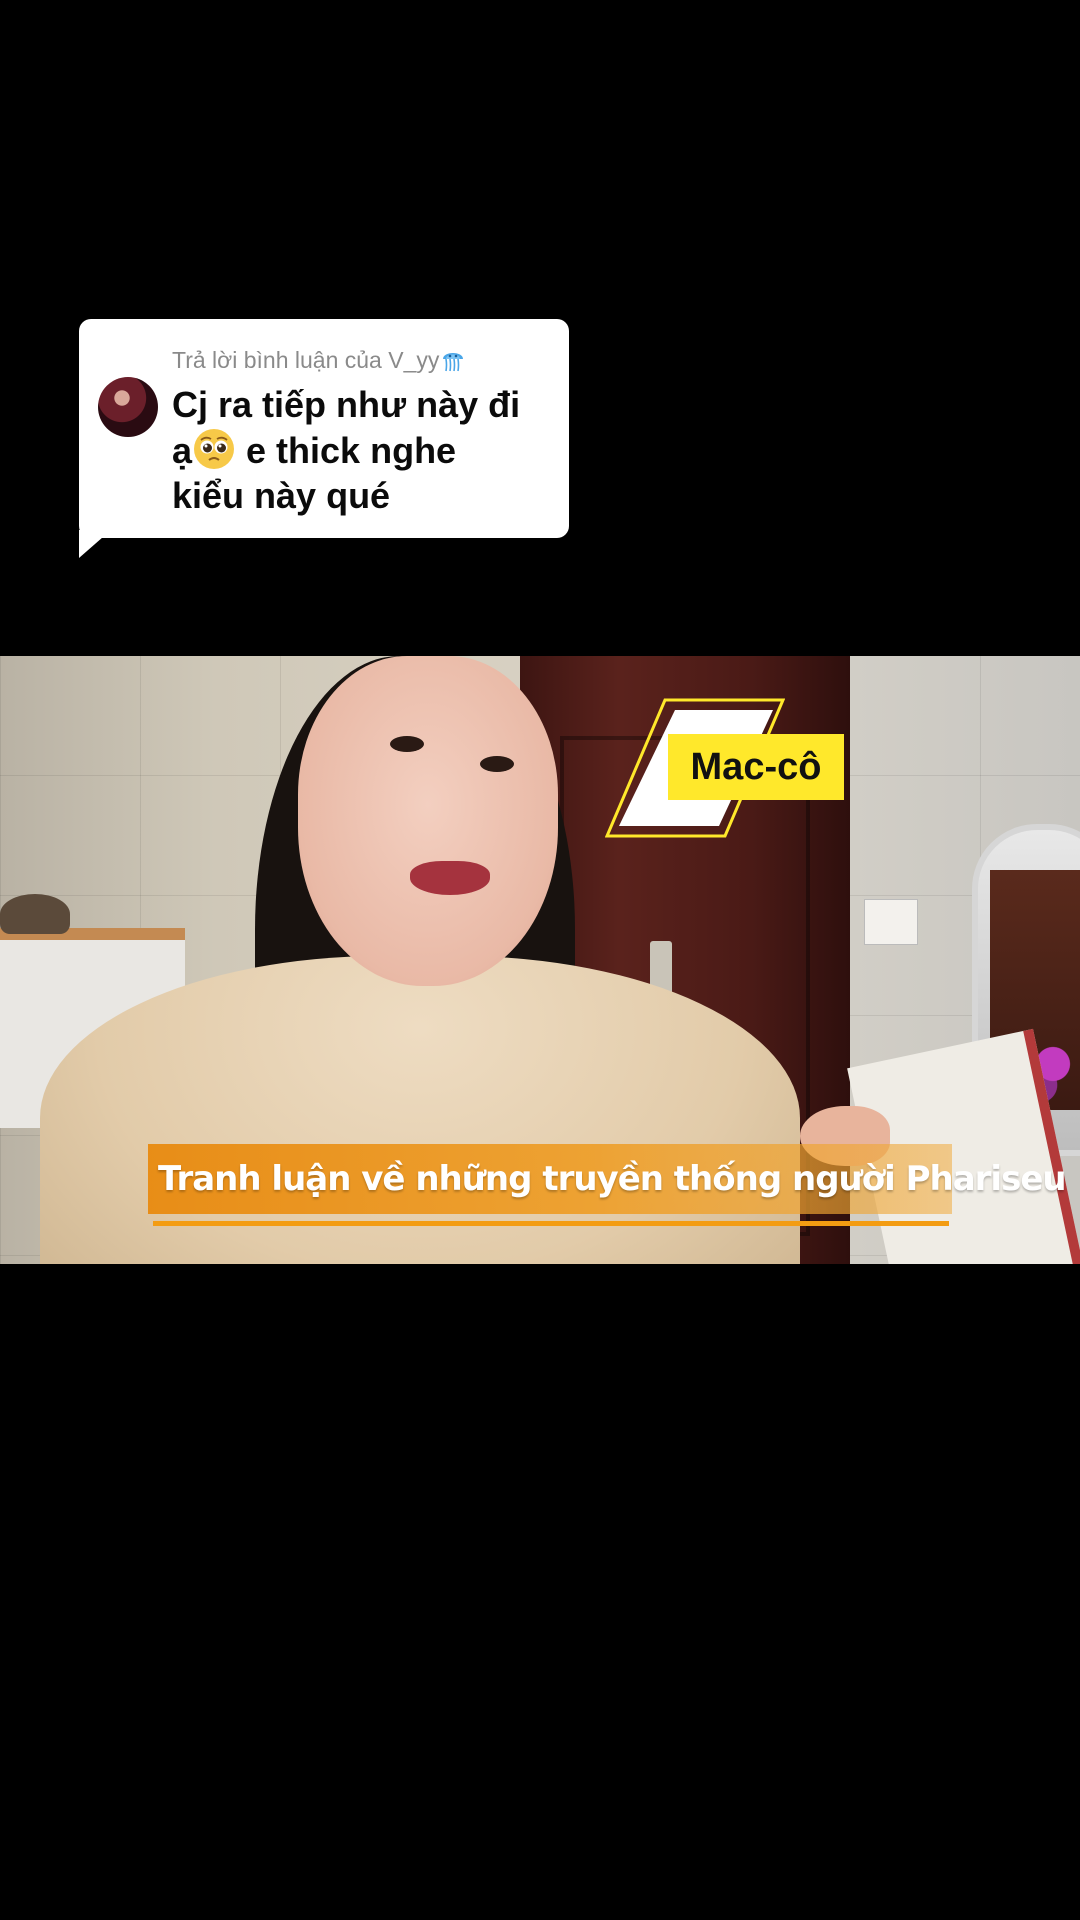 This screenshot has height=1920, width=1080. I want to click on reply-card-tail, so click(95, 544).